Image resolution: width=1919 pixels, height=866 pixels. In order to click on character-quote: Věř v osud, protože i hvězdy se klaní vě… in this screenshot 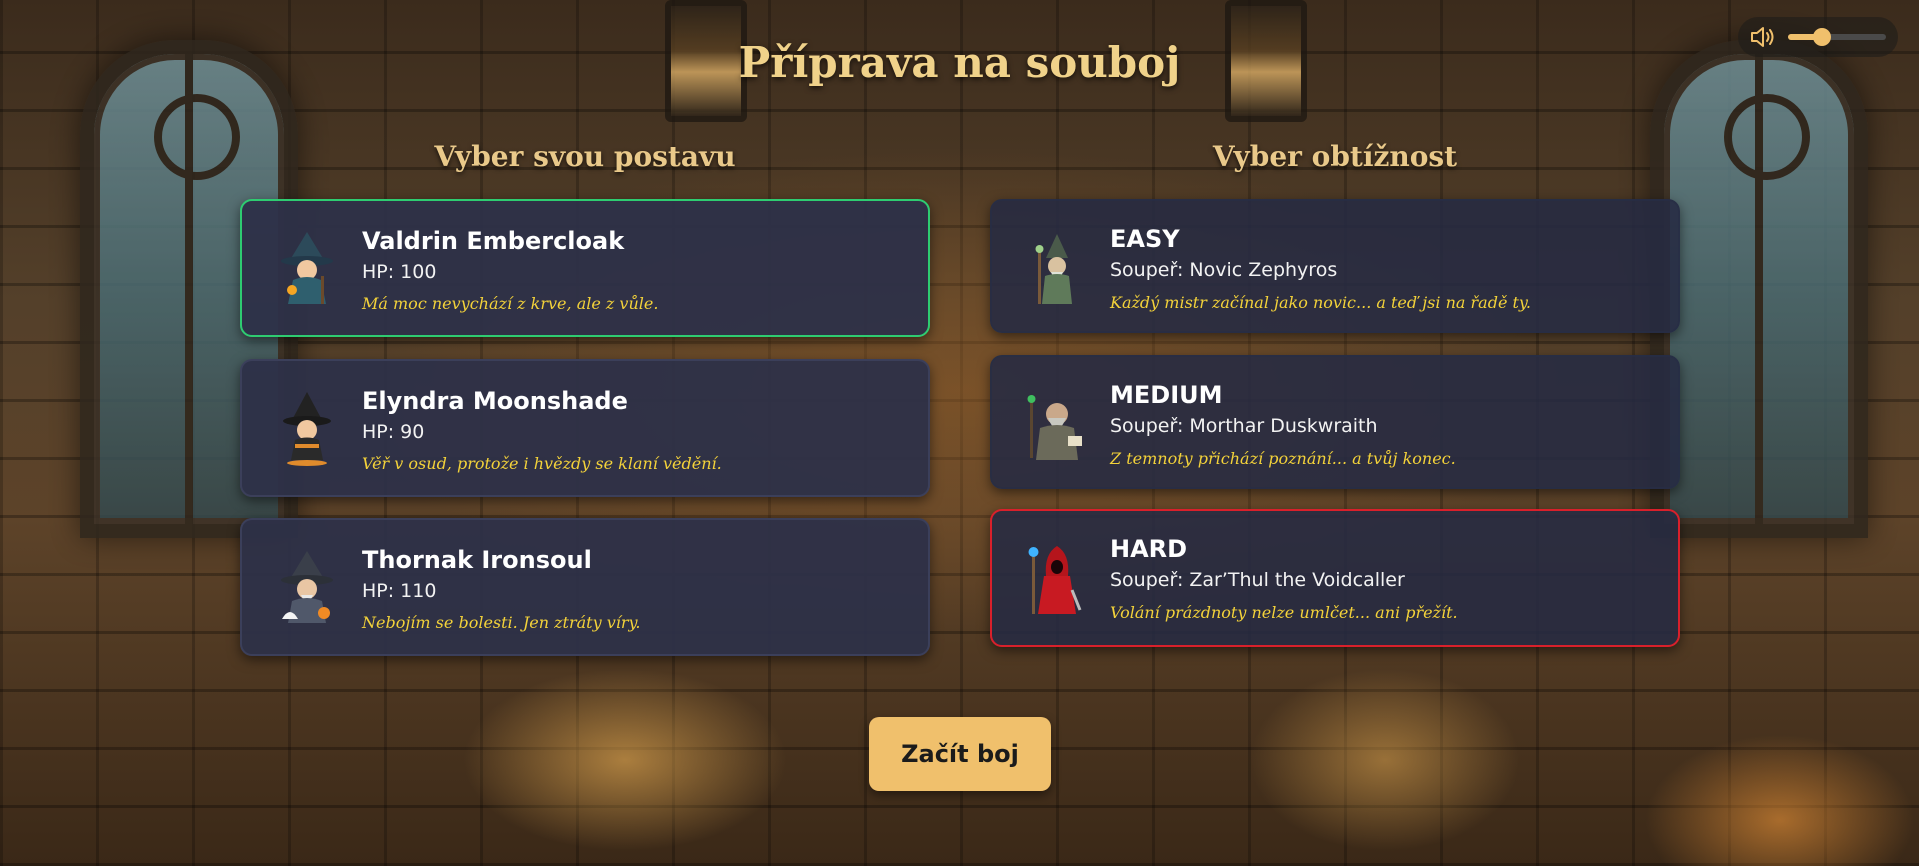, I will do `click(542, 463)`.